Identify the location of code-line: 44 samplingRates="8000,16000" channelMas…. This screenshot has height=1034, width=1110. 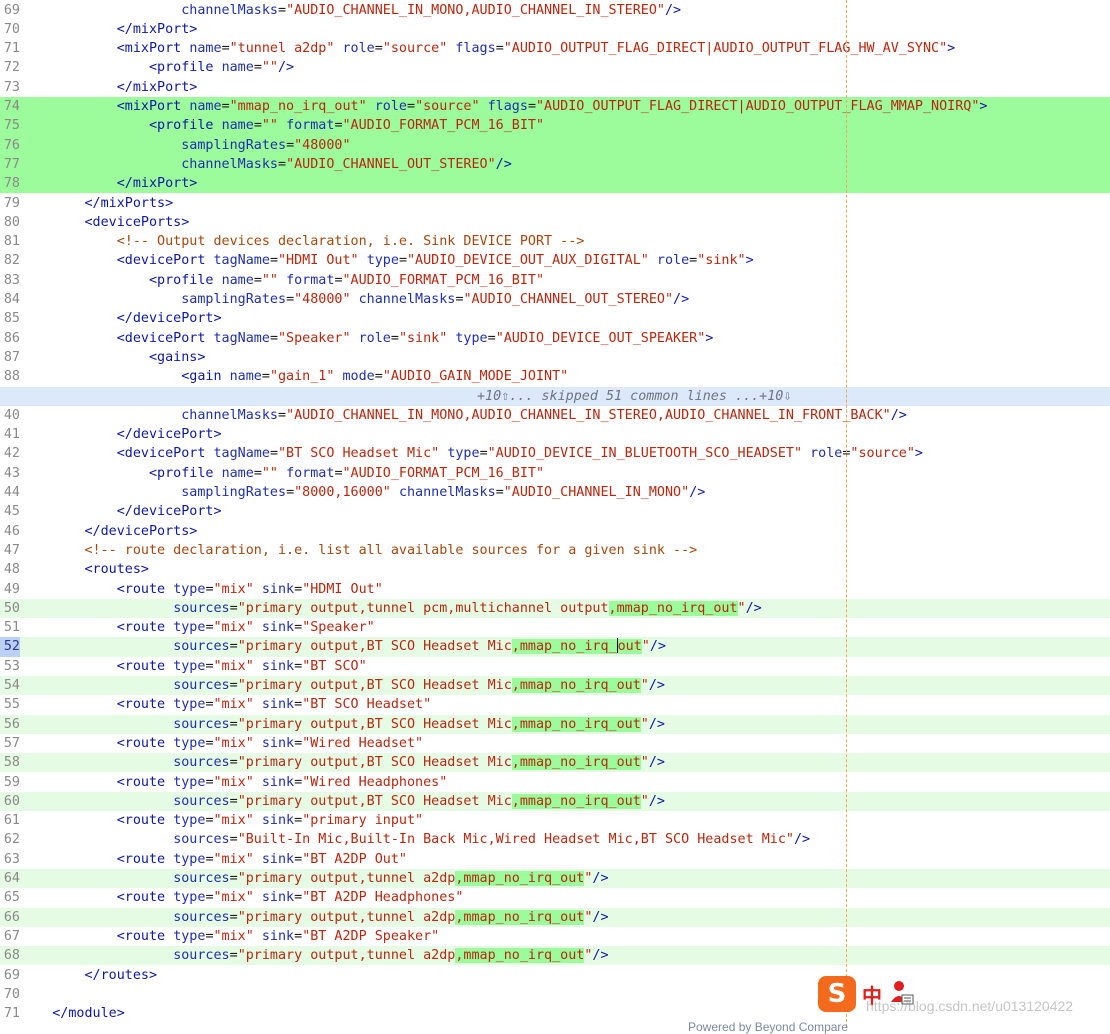
(555, 492).